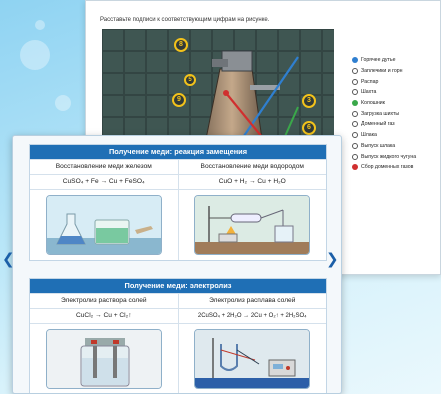 This screenshot has width=441, height=394. I want to click on reaction-formula: CuSO₄ + Fe → Cu + FeSO₄, so click(103, 181).